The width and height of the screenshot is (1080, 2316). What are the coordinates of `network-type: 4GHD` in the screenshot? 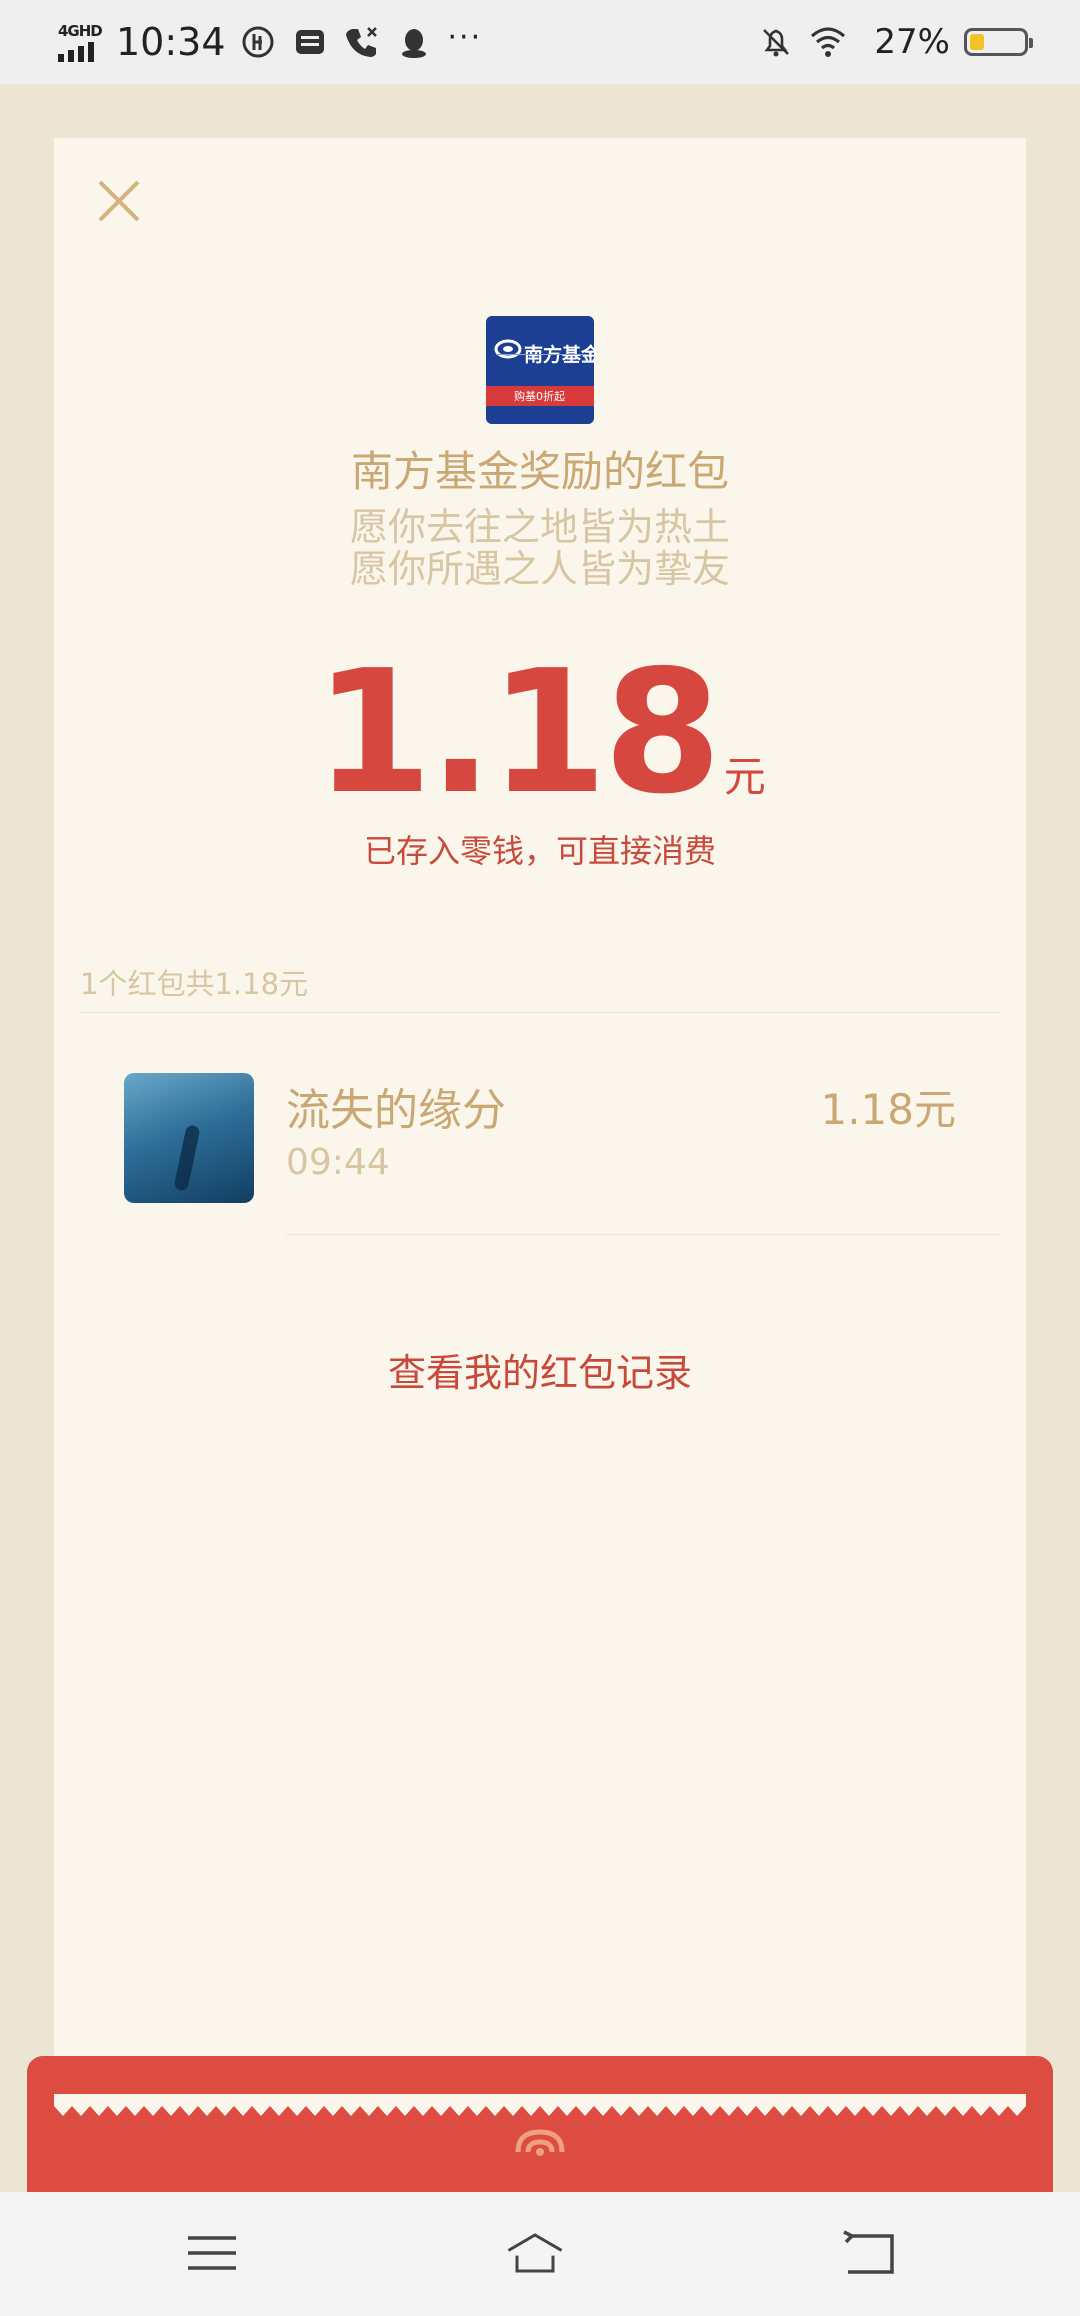 It's located at (80, 31).